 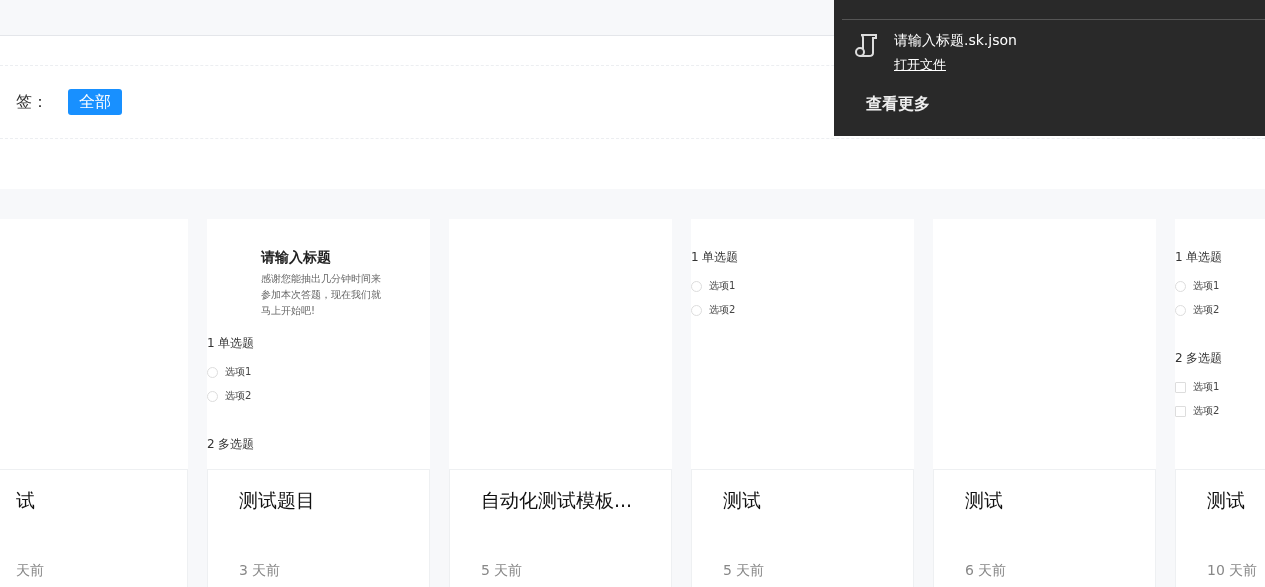 I want to click on template-preview: 请输入标题 感谢您能抽出几分钟时间来参加本次答题，现在我们就马上开始吧! 1 单选题 选项1 选项2 2 多选题, so click(x=318, y=344).